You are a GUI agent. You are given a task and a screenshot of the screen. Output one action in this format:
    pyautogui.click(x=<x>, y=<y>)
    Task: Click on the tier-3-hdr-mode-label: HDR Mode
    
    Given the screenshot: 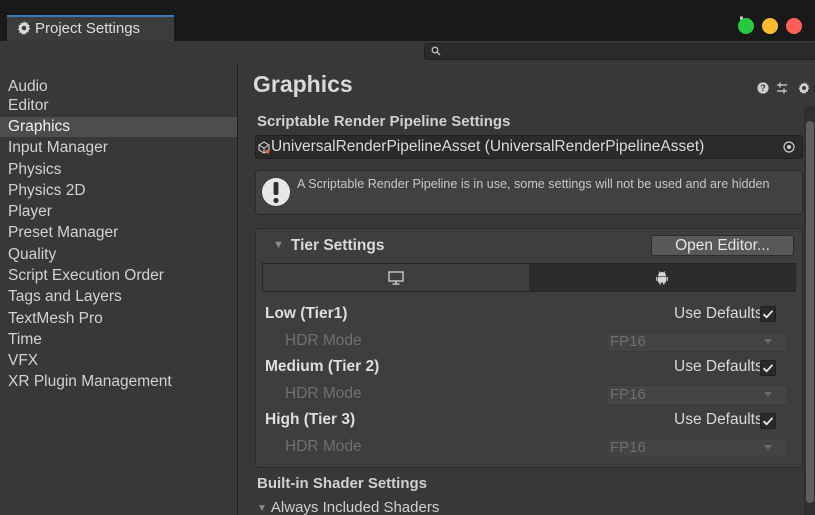 What is the action you would take?
    pyautogui.click(x=323, y=446)
    